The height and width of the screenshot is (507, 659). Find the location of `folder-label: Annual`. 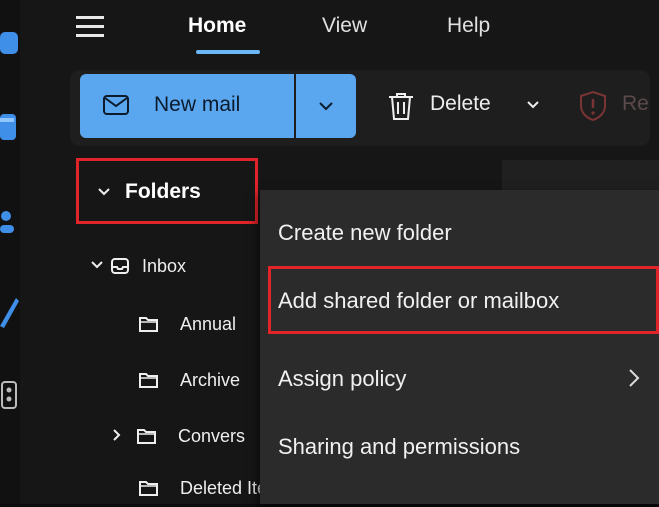

folder-label: Annual is located at coordinates (208, 324).